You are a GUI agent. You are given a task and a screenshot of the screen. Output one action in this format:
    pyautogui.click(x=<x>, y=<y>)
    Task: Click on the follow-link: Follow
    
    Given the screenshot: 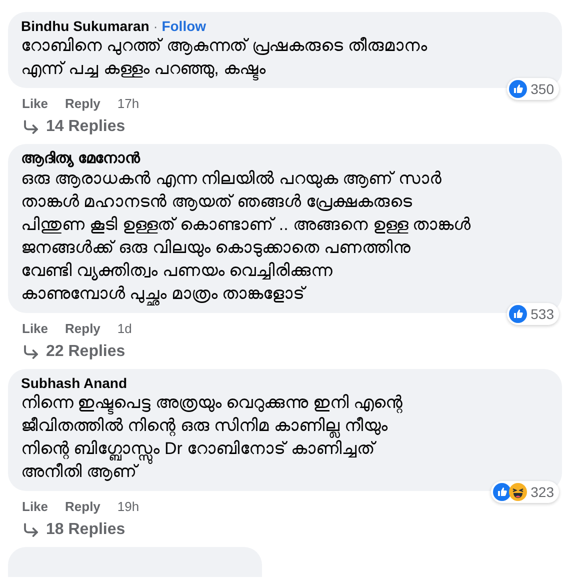 What is the action you would take?
    pyautogui.click(x=184, y=26)
    